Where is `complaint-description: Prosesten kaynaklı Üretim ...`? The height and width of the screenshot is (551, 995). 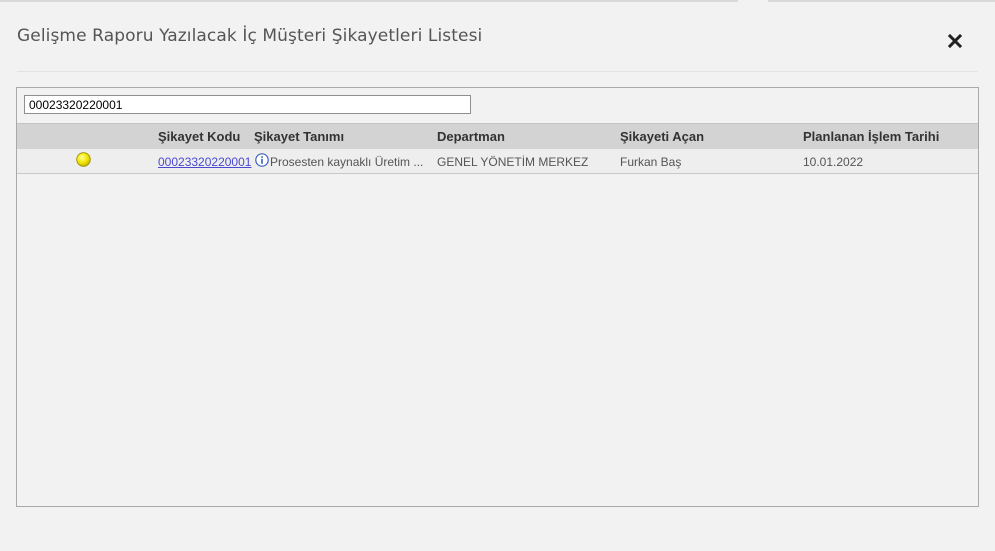 complaint-description: Prosesten kaynaklı Üretim ... is located at coordinates (347, 162).